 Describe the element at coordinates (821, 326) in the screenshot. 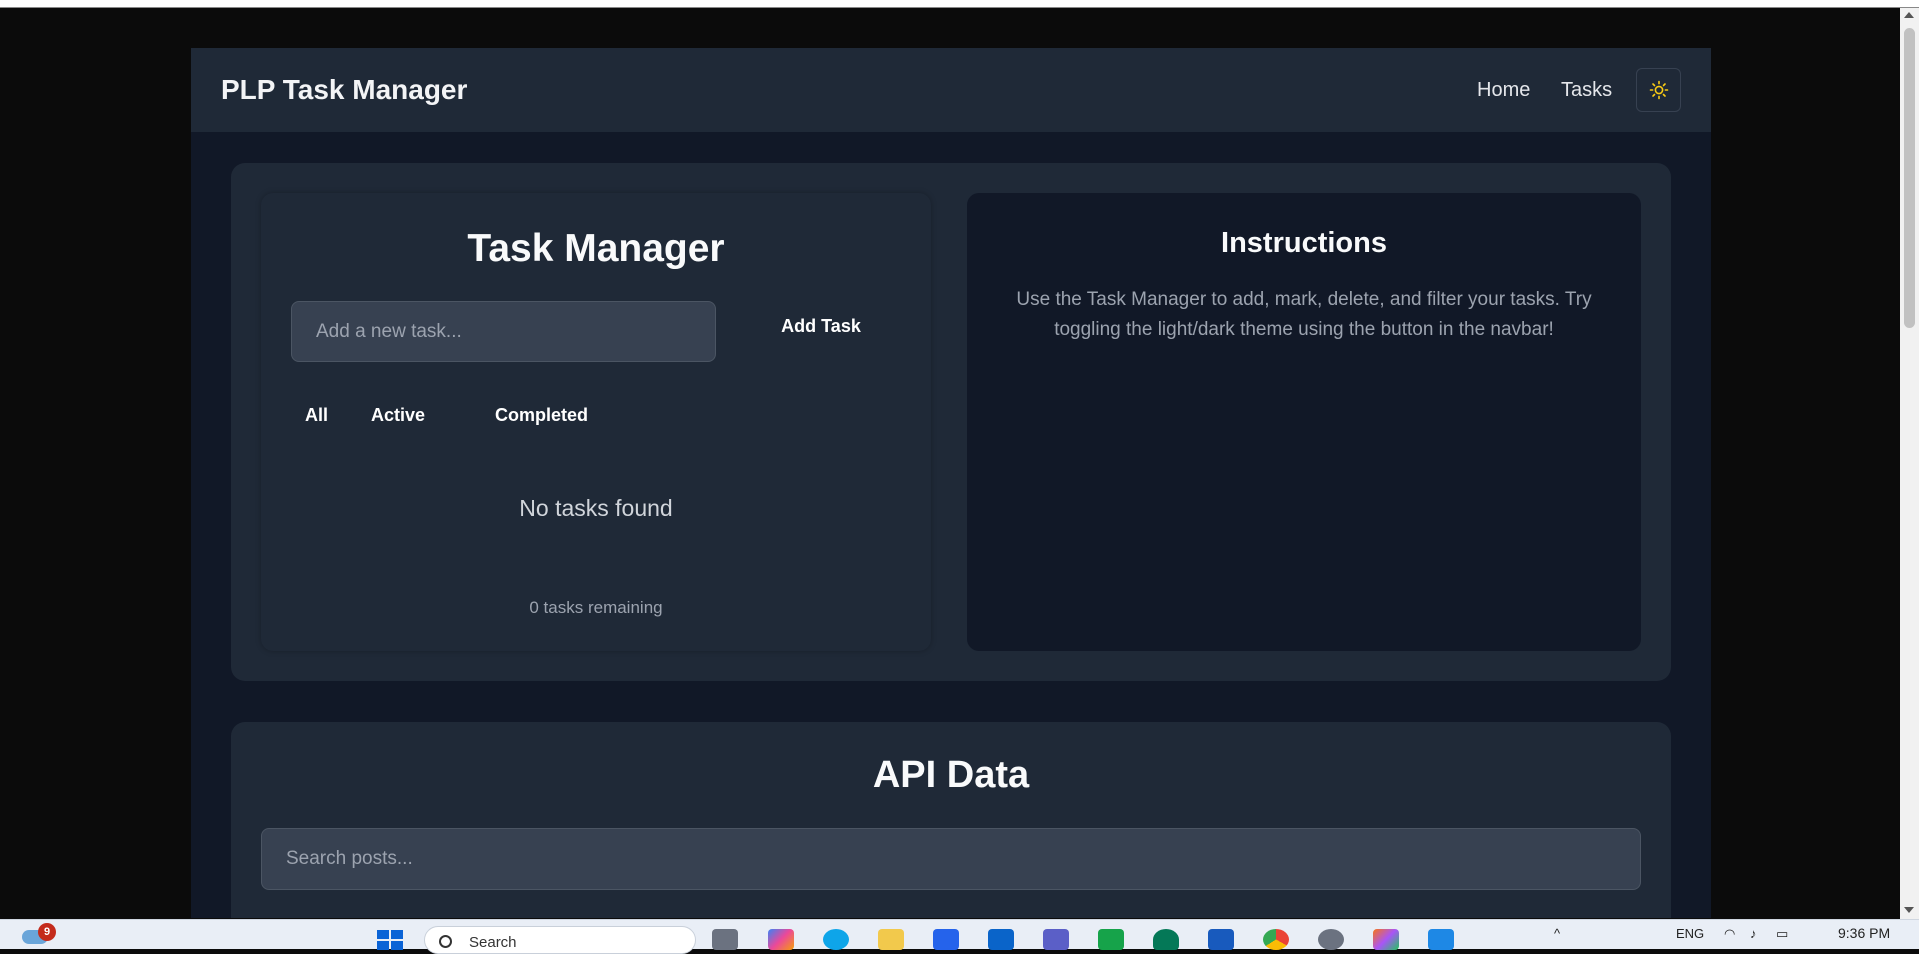

I see `add-task-button: Add Task` at that location.